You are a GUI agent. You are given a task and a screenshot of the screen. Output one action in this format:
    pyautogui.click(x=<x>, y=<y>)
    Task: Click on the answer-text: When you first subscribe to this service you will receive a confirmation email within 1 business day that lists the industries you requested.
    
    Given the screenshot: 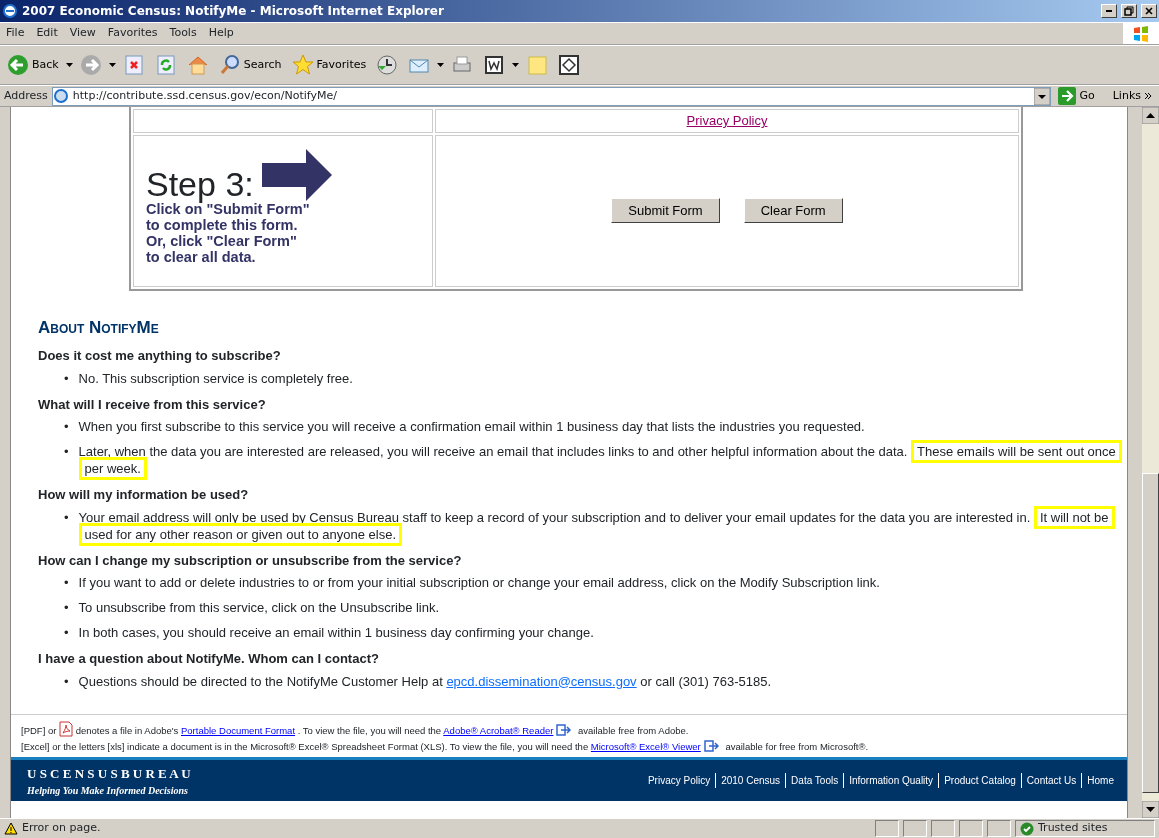 What is the action you would take?
    pyautogui.click(x=471, y=426)
    